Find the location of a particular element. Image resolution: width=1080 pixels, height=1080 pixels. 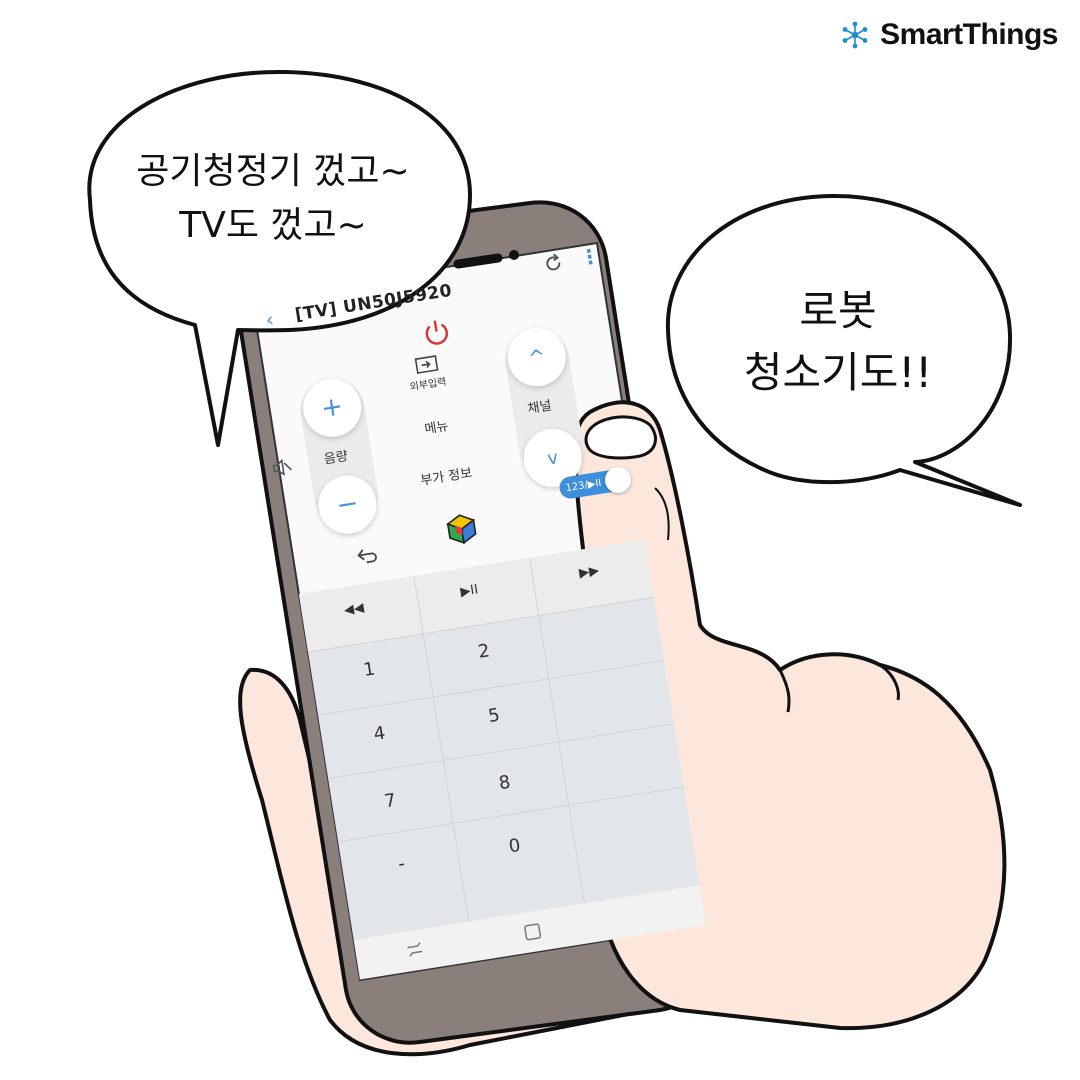

fast-forward-button: ▶▶ is located at coordinates (589, 572).